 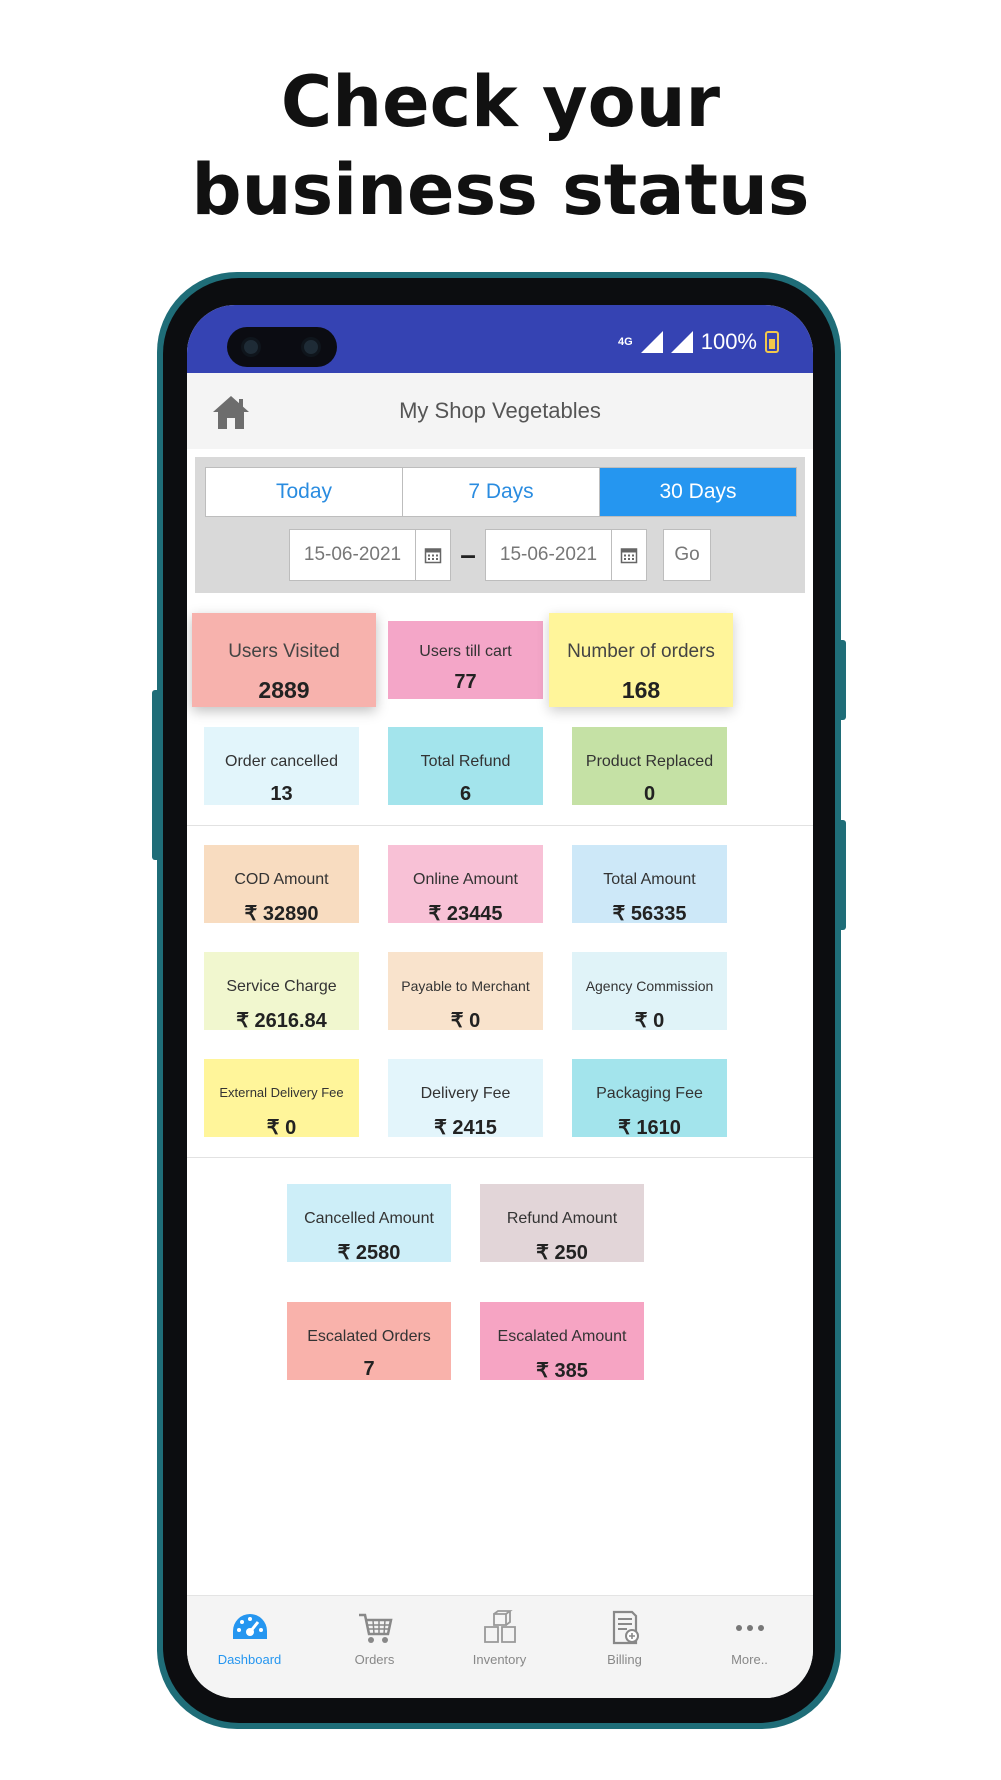 What do you see at coordinates (500, 146) in the screenshot?
I see `headline: Check your business status` at bounding box center [500, 146].